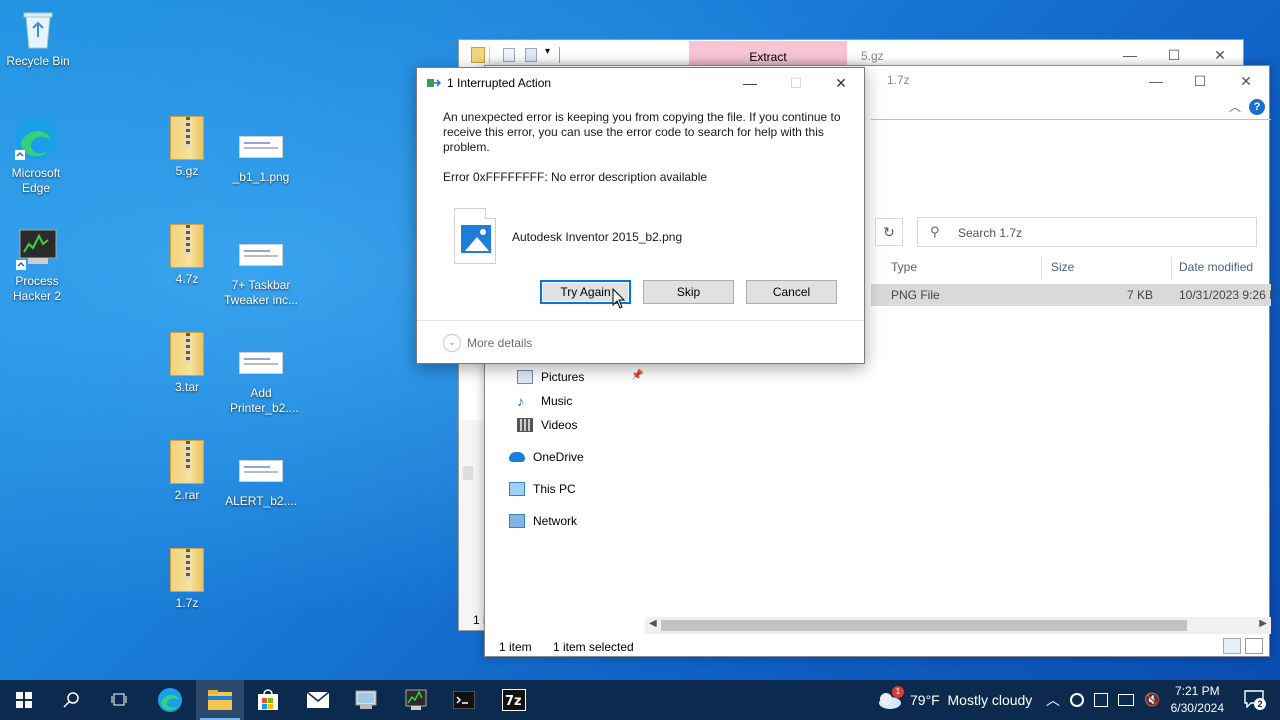 The width and height of the screenshot is (1280, 720). I want to click on videos-icon, so click(525, 425).